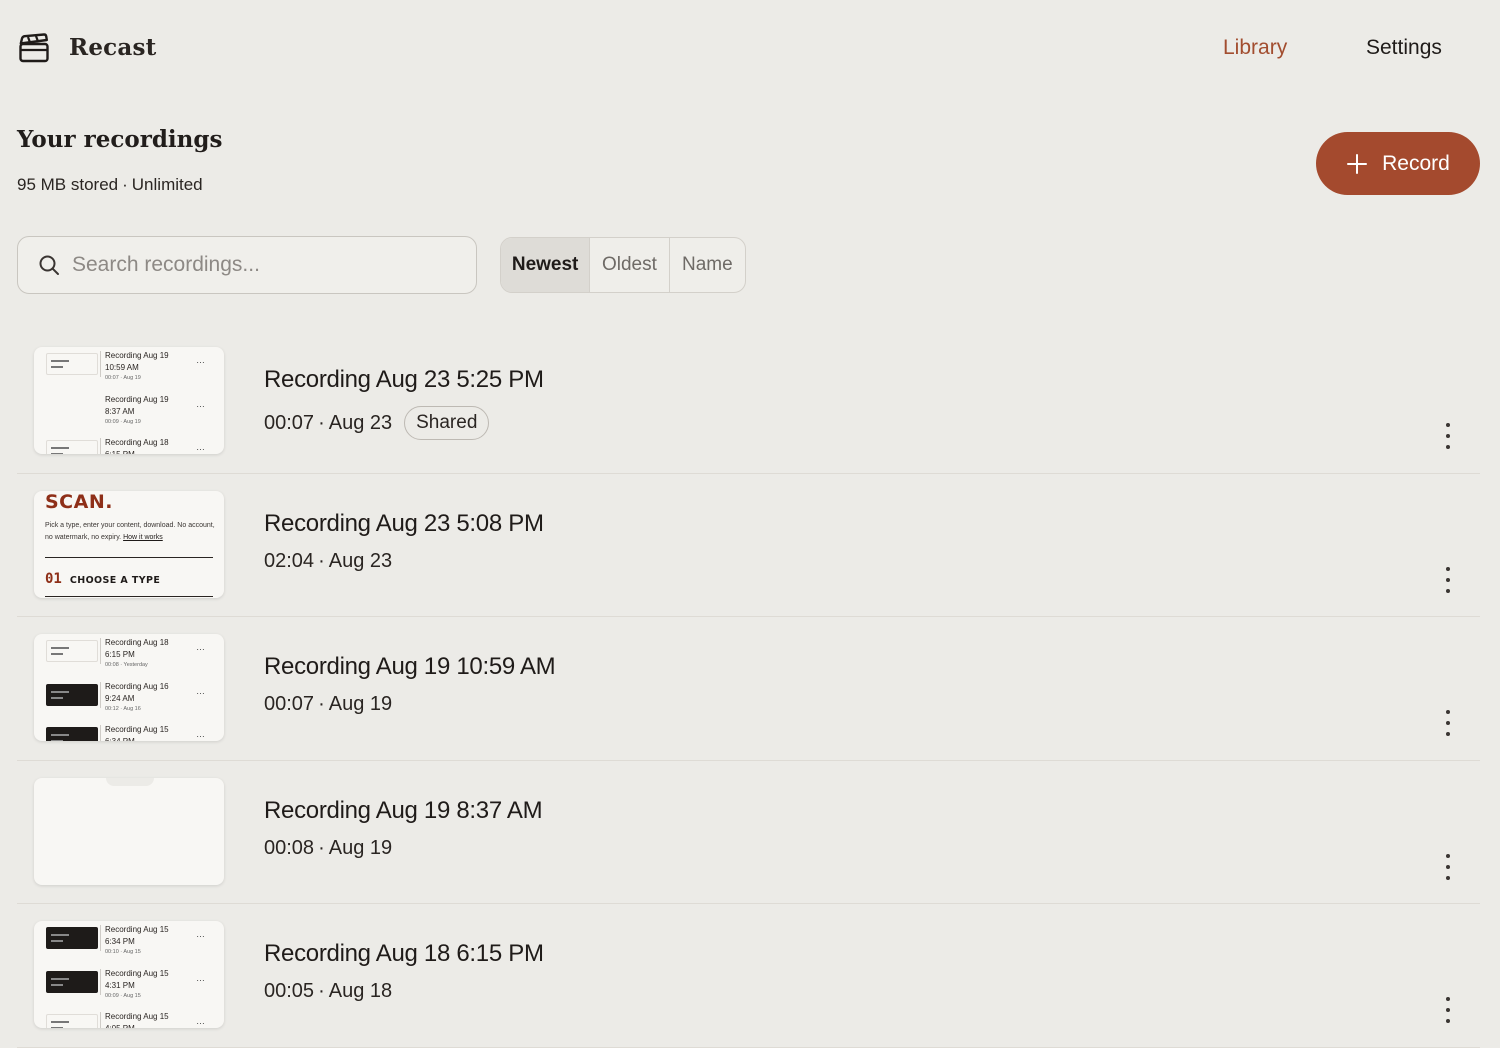 The height and width of the screenshot is (1048, 1500). I want to click on recording-meta: 00:07 · Aug 23 Shared, so click(377, 423).